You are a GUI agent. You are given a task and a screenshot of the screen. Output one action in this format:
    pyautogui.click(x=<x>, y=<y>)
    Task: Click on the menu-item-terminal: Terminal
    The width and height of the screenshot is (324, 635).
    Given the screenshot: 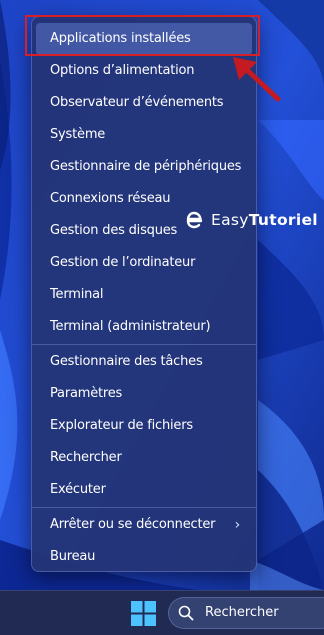 What is the action you would take?
    pyautogui.click(x=144, y=295)
    